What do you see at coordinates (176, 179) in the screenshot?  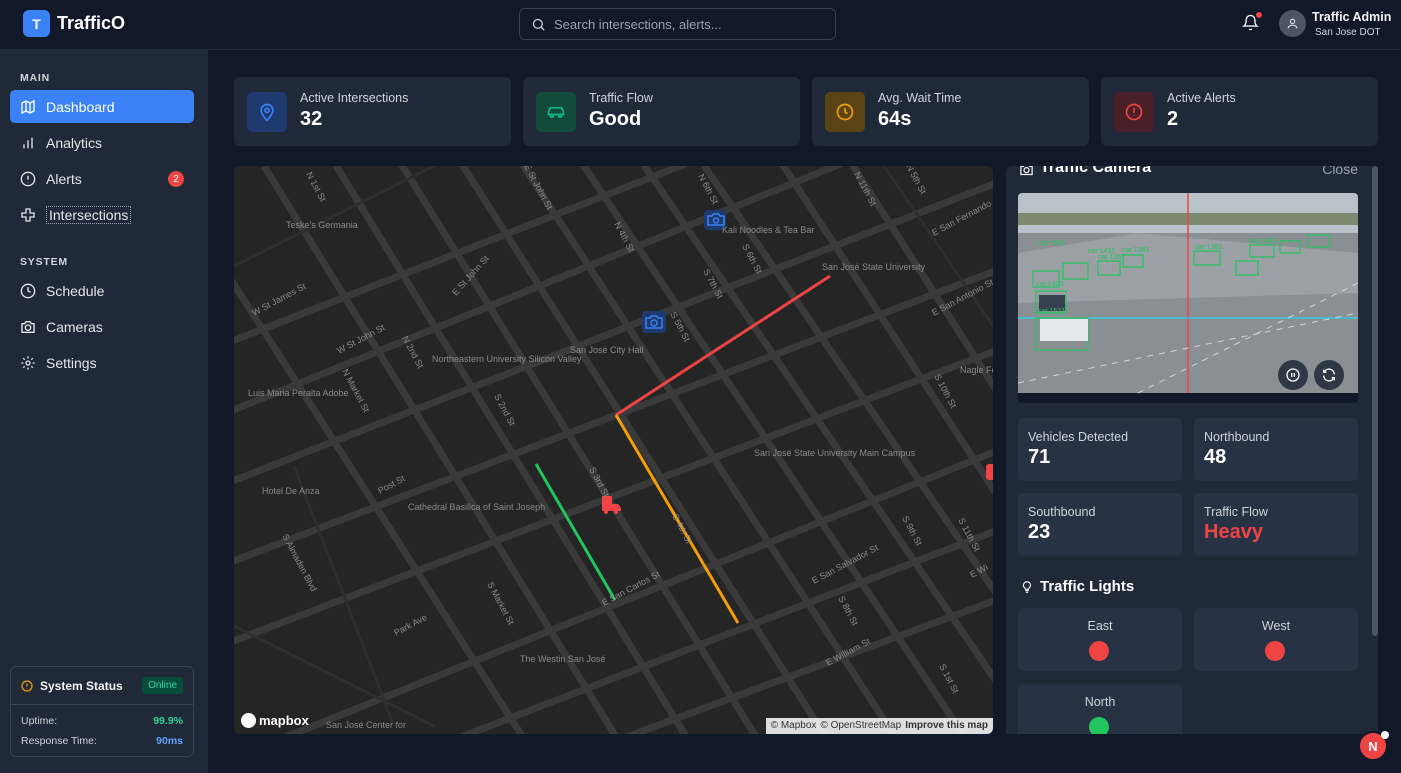 I see `alerts-count-badge: 2` at bounding box center [176, 179].